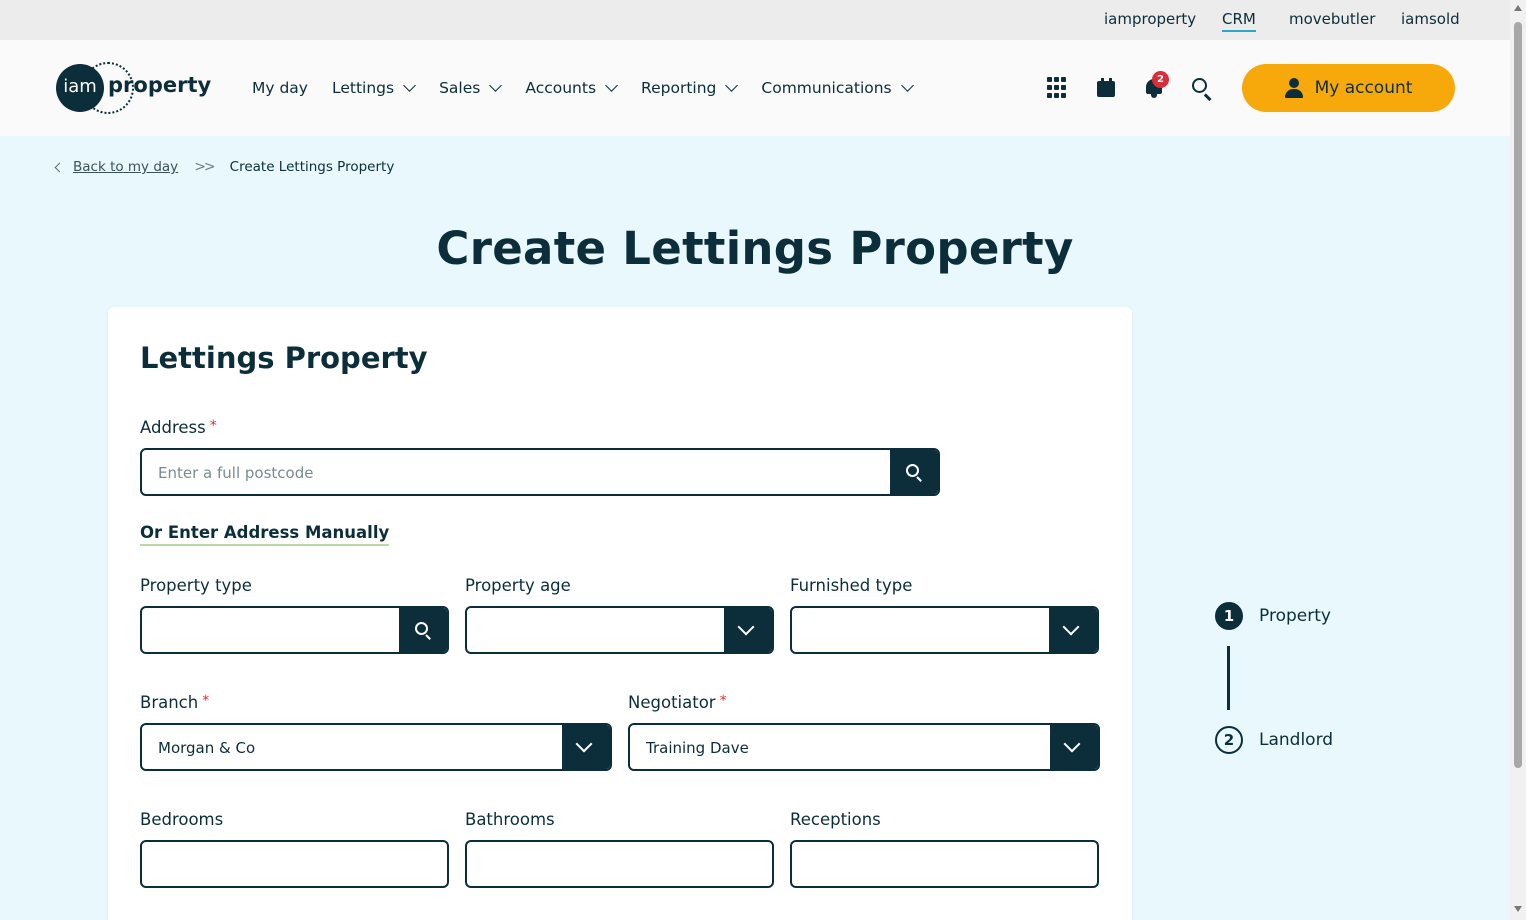  I want to click on notification-badge: 2, so click(1160, 79).